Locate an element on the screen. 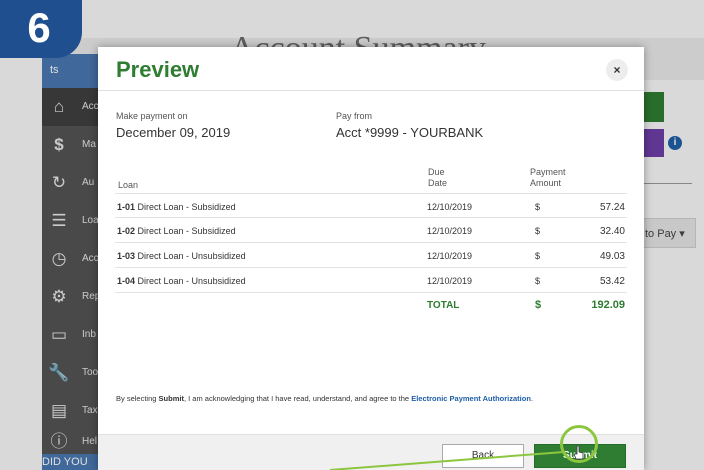 Image resolution: width=704 pixels, height=470 pixels. callout-line is located at coordinates (447, 460).